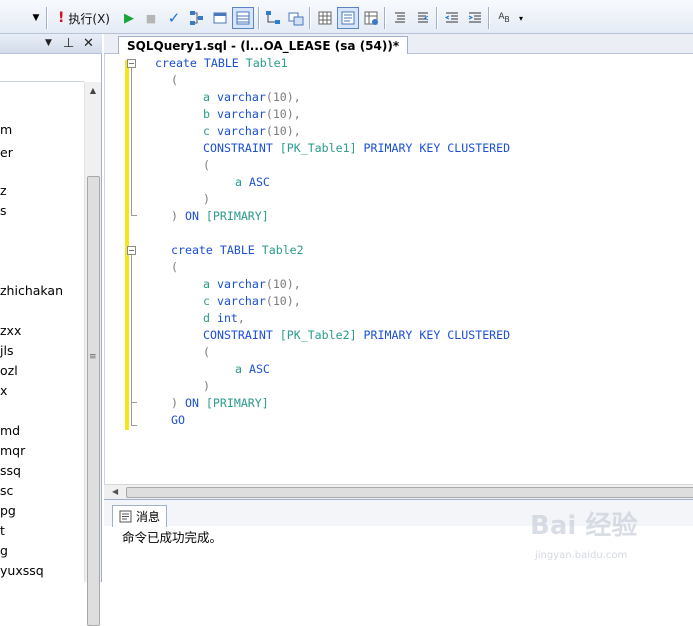 This screenshot has height=626, width=693. Describe the element at coordinates (42, 211) in the screenshot. I see `tree-item: s` at that location.